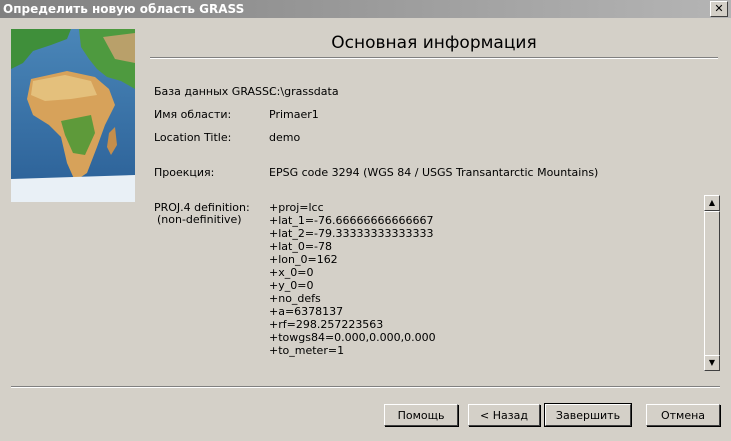 The width and height of the screenshot is (731, 441). I want to click on back-button: < Назад, so click(504, 415).